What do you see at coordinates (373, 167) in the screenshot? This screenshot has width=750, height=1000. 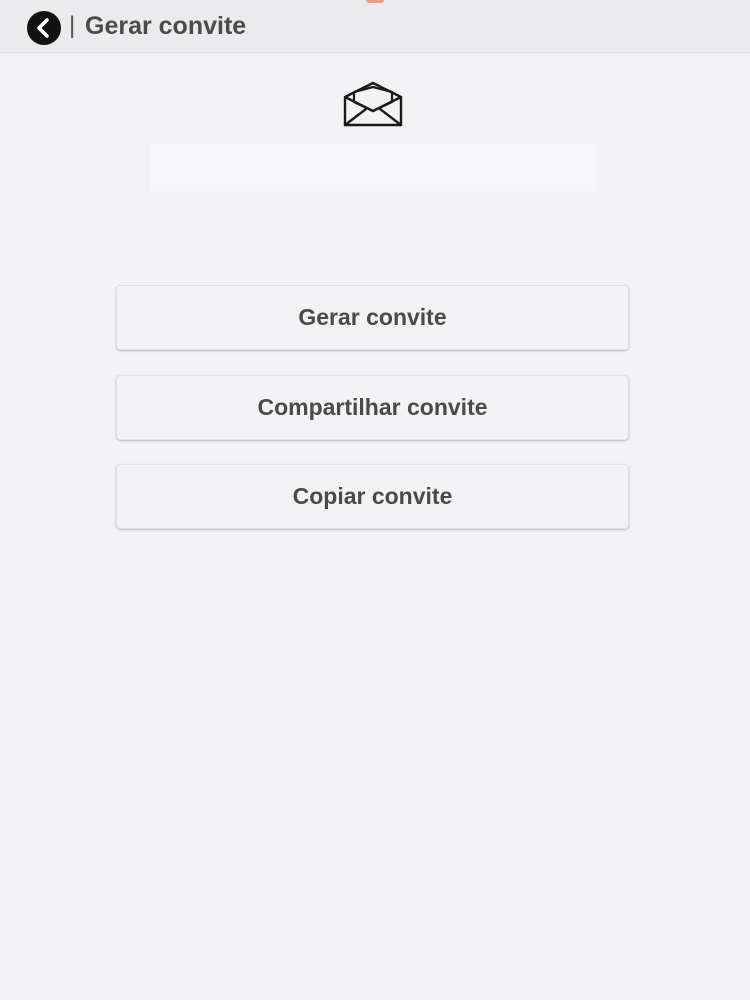 I see `invite-code-field` at bounding box center [373, 167].